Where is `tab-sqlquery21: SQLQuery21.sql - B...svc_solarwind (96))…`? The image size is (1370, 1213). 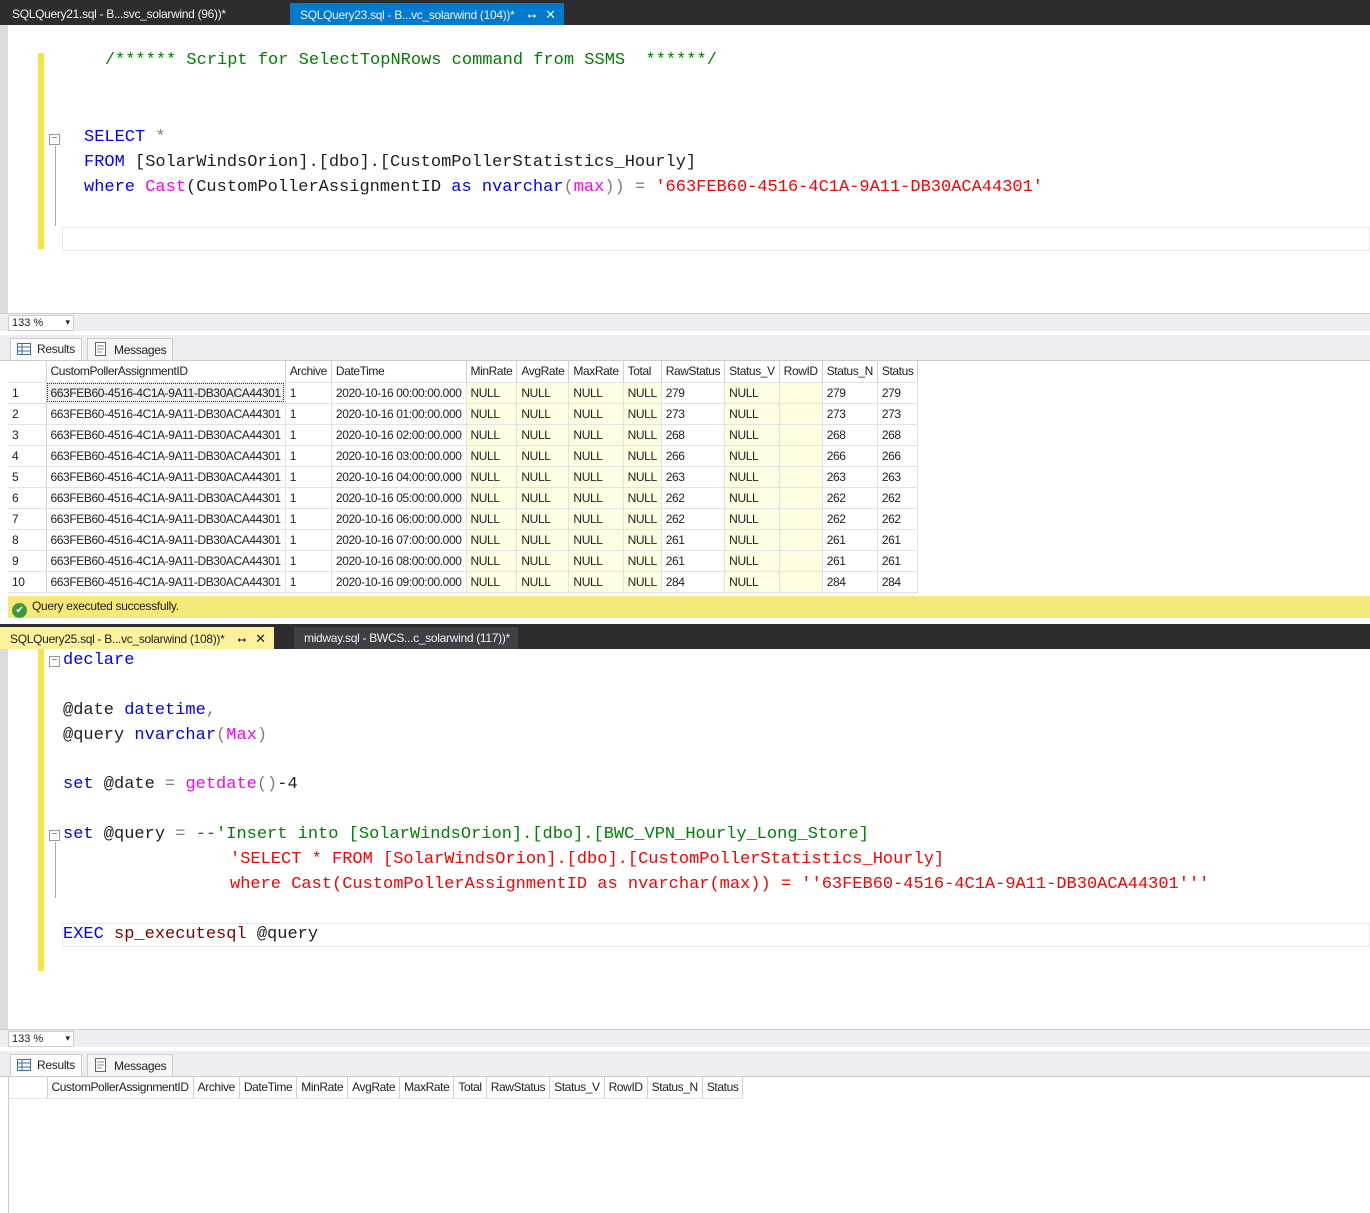
tab-sqlquery21: SQLQuery21.sql - B...svc_solarwind (96))… is located at coordinates (118, 14).